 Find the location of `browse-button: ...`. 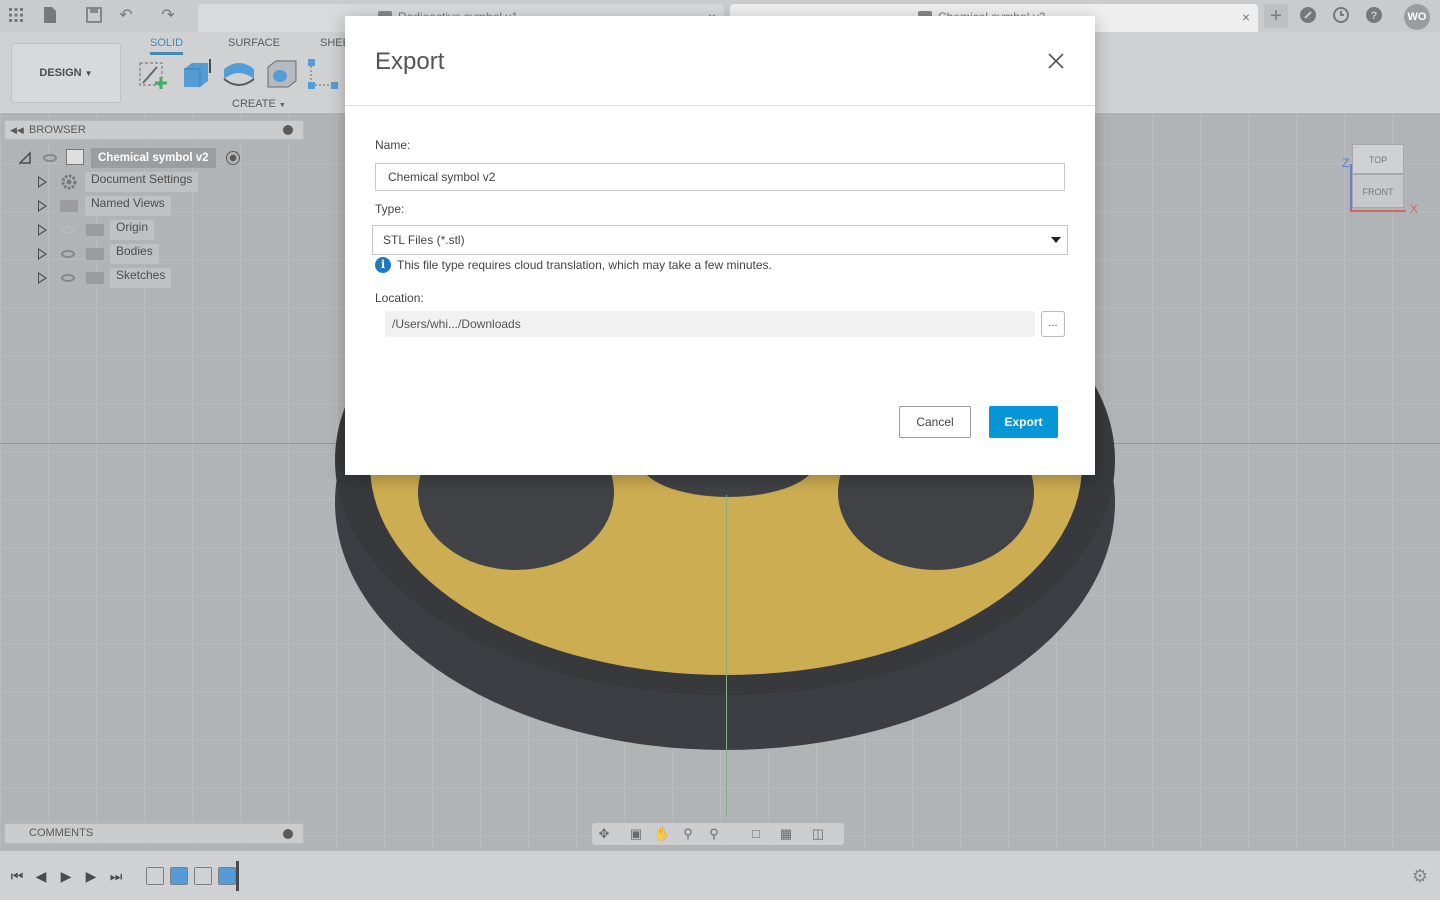

browse-button: ... is located at coordinates (1053, 324).